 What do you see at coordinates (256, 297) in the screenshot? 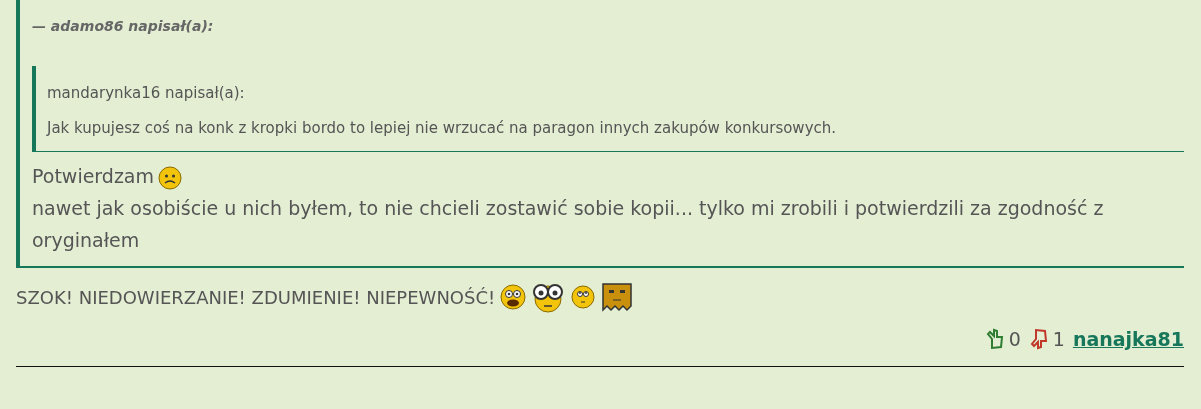
I see `post-text: SZOK! NIEDOWIERZANIE! ZDUMIENIE! NIEPEWNOŚĆ!` at bounding box center [256, 297].